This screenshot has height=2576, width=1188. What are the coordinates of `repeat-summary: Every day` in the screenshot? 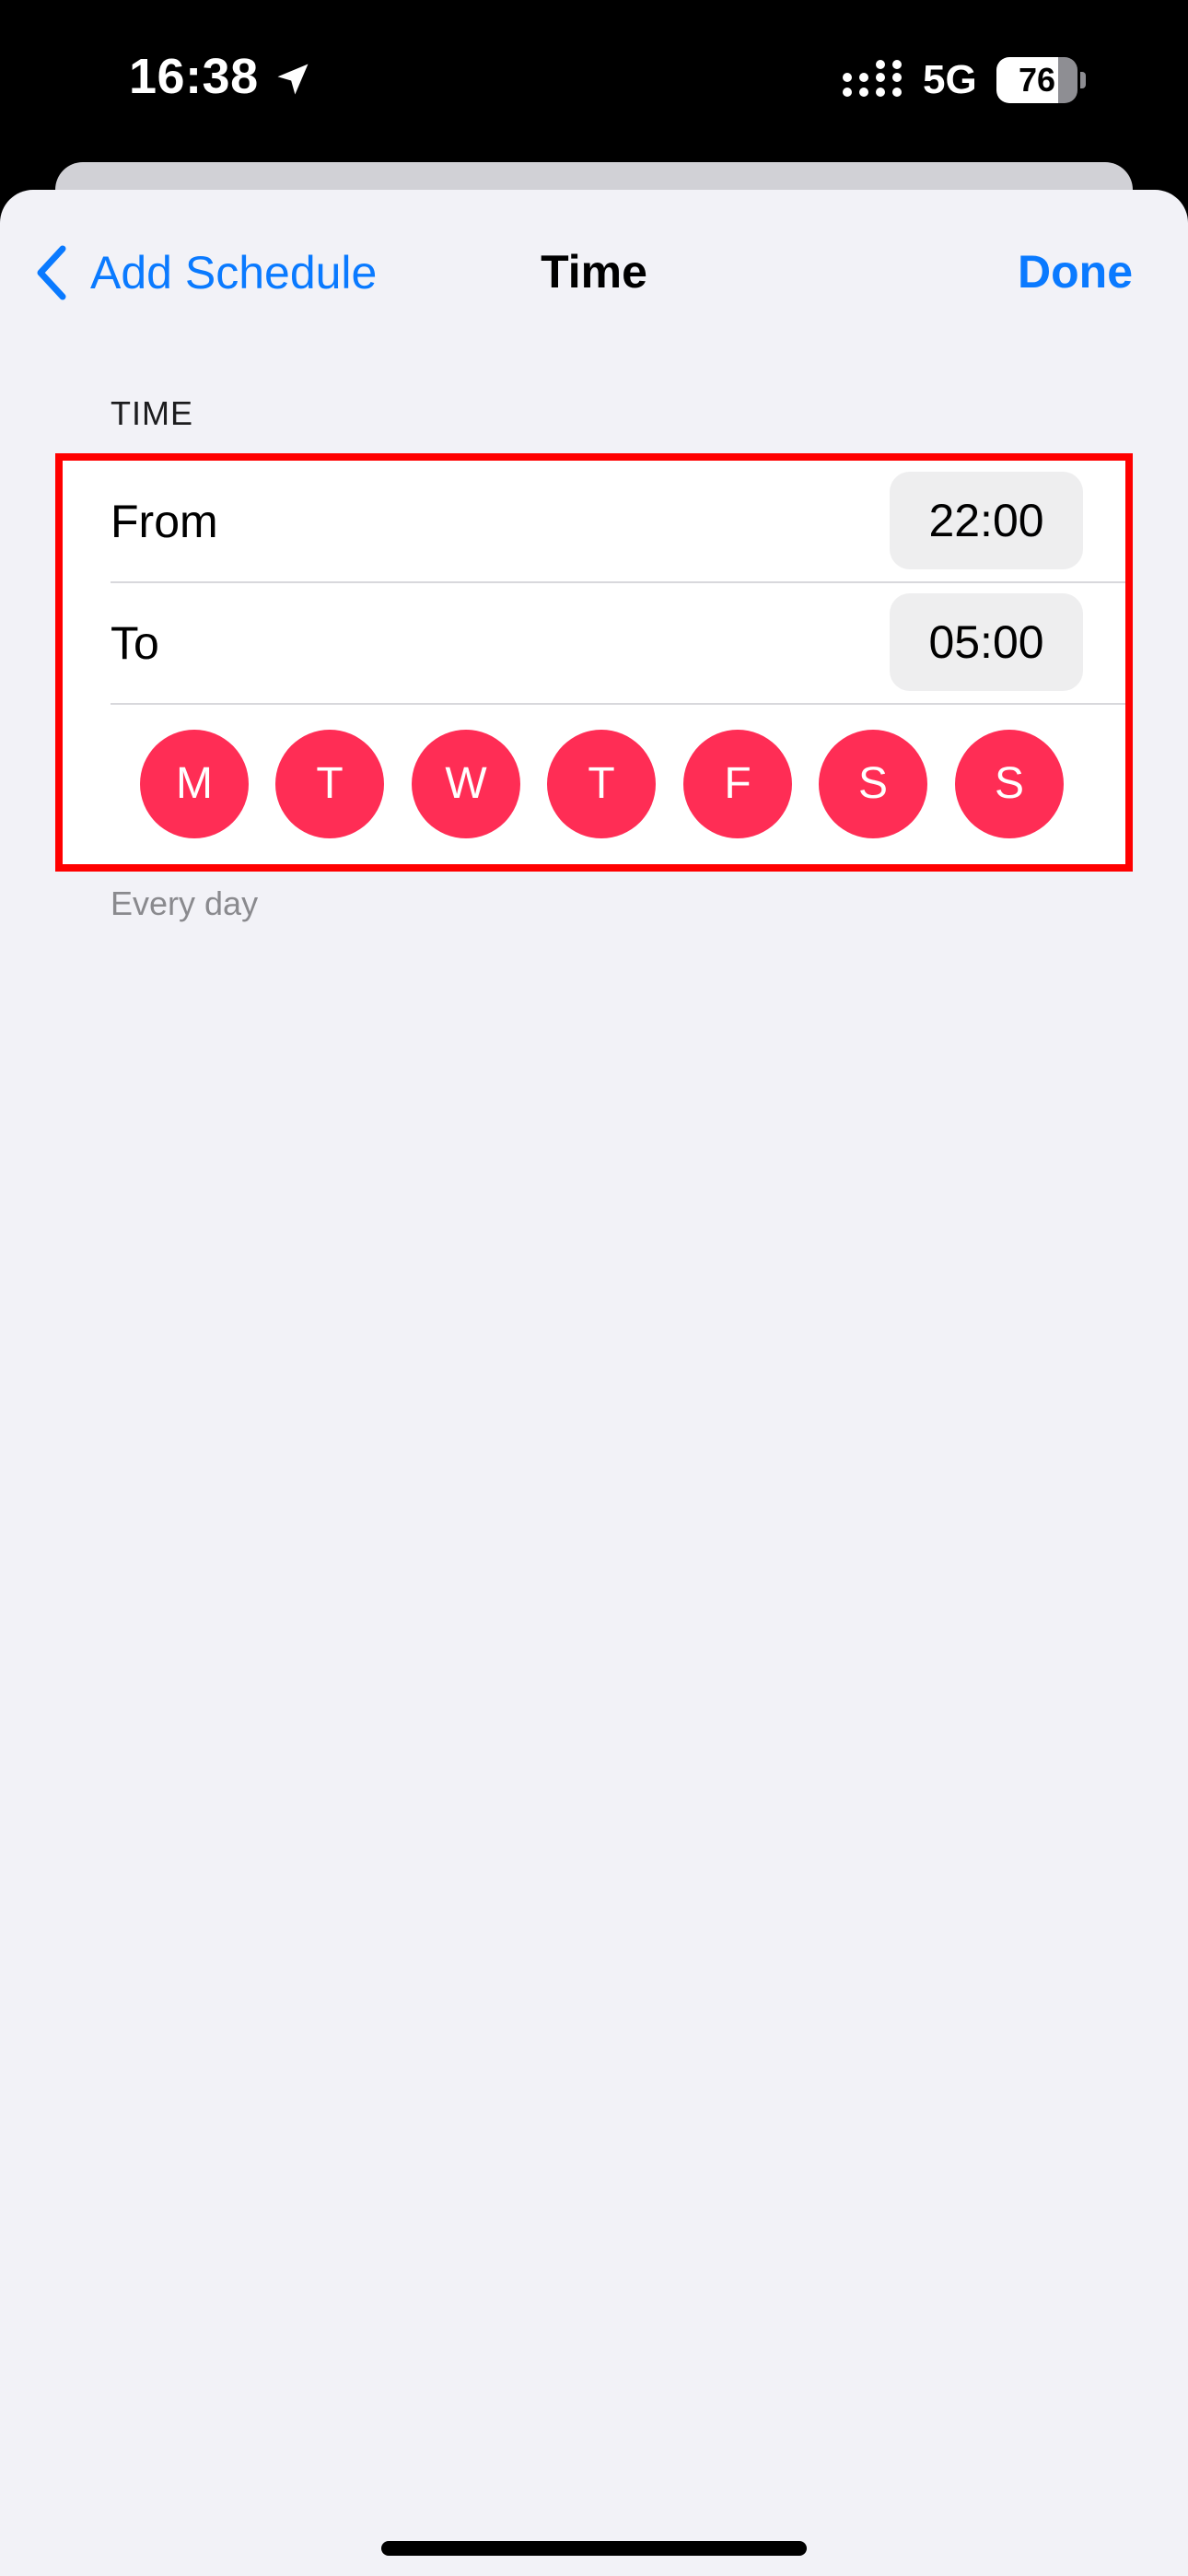 It's located at (185, 903).